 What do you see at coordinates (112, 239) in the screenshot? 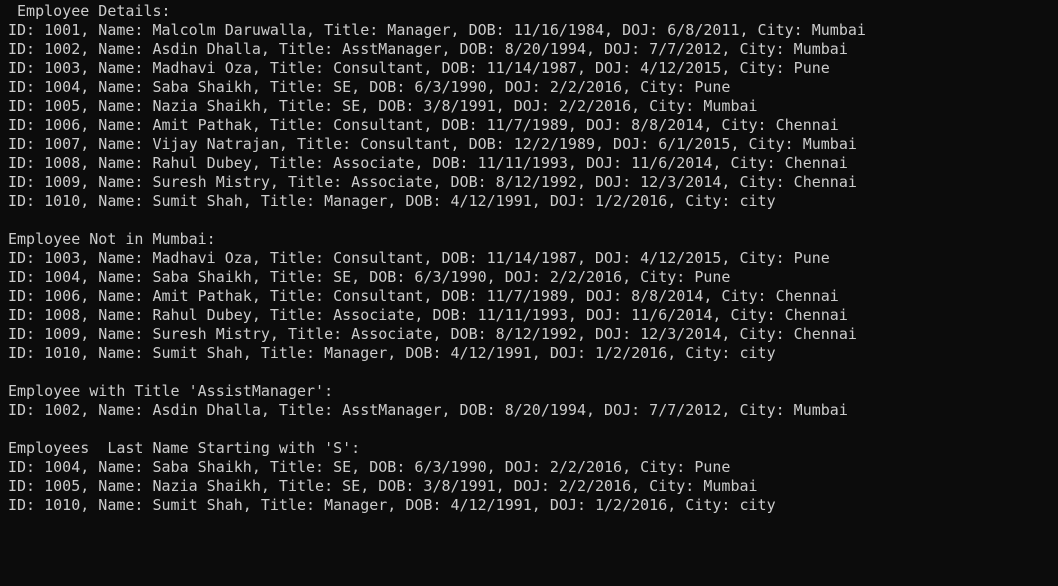
I see `console-line: Employee Not in Mumbai:` at bounding box center [112, 239].